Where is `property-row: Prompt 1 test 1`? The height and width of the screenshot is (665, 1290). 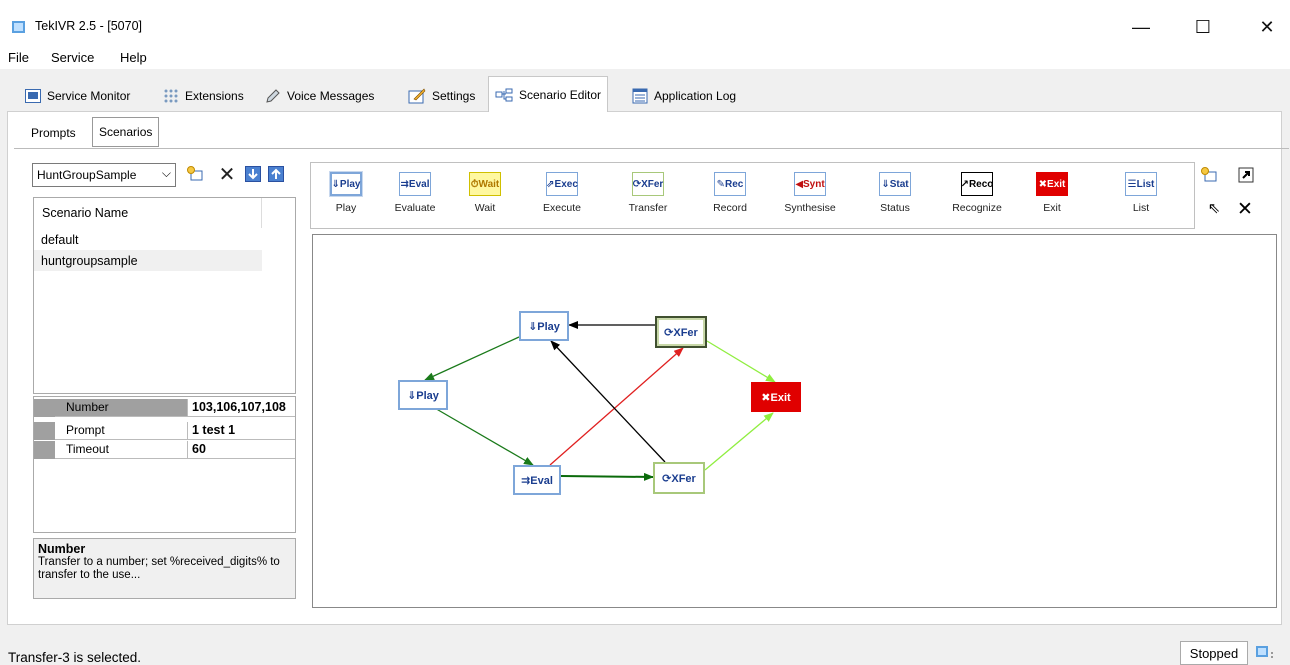 property-row: Prompt 1 test 1 is located at coordinates (164, 431).